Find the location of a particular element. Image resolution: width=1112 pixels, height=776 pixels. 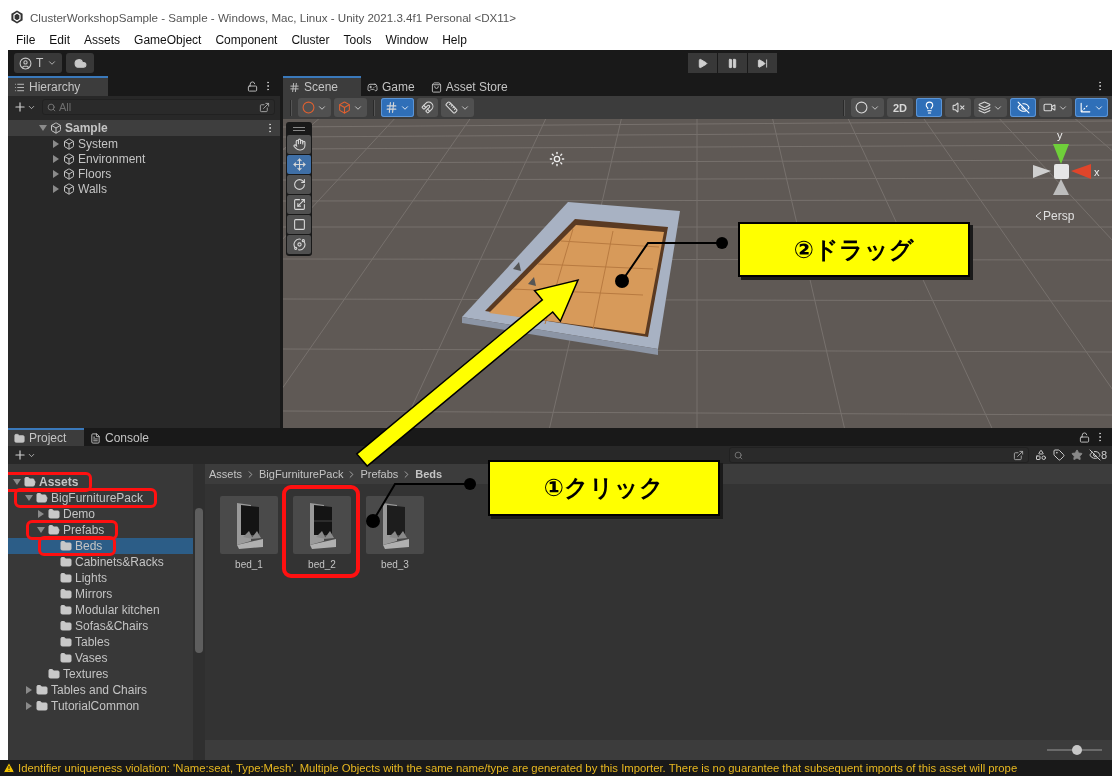

menu-item: Edit is located at coordinates (60, 40).